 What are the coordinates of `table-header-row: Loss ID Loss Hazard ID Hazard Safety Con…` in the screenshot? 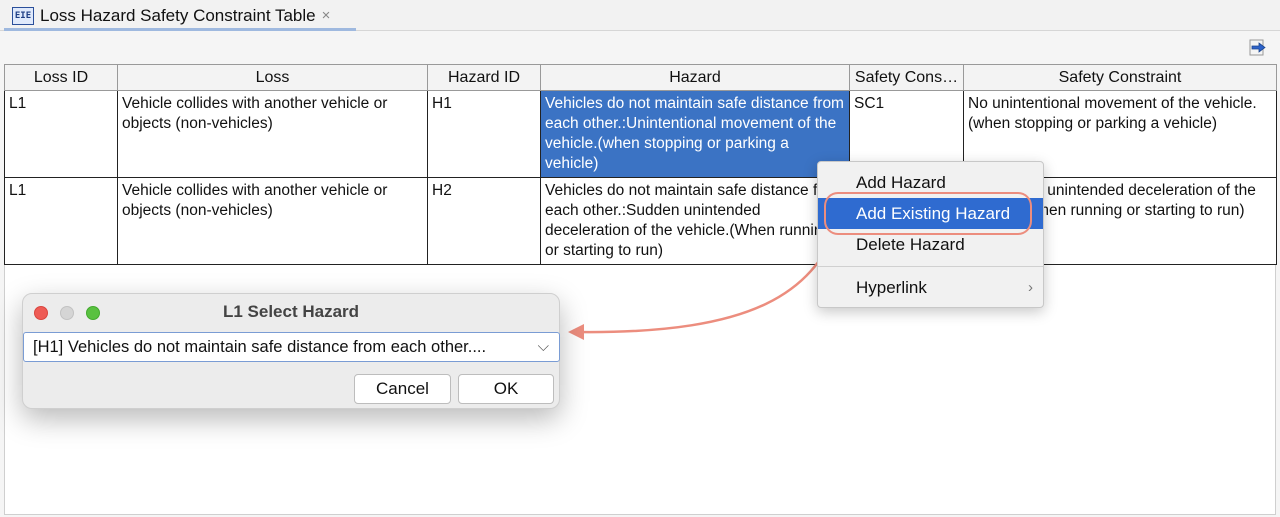 It's located at (640, 77).